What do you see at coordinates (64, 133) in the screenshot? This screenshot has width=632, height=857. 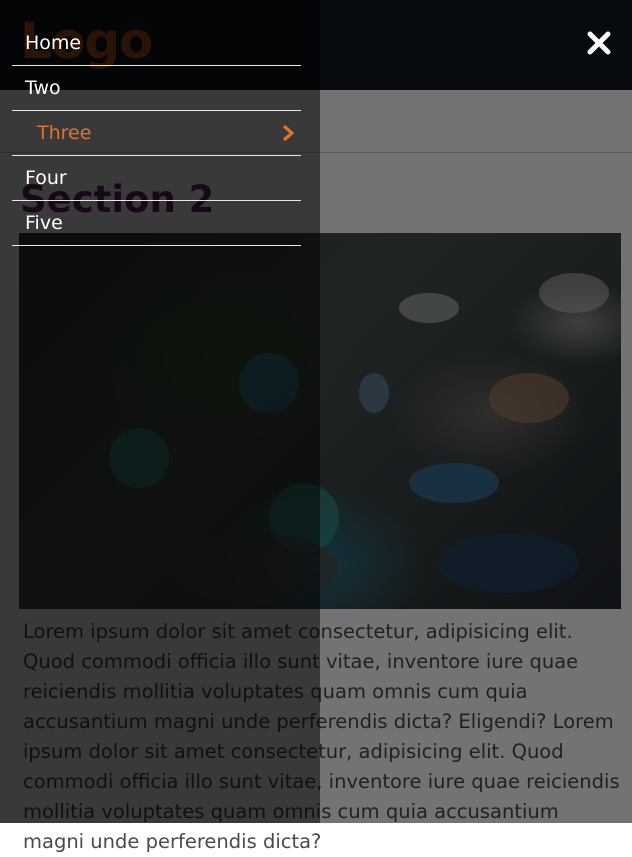 I see `menu-item-label: Three` at bounding box center [64, 133].